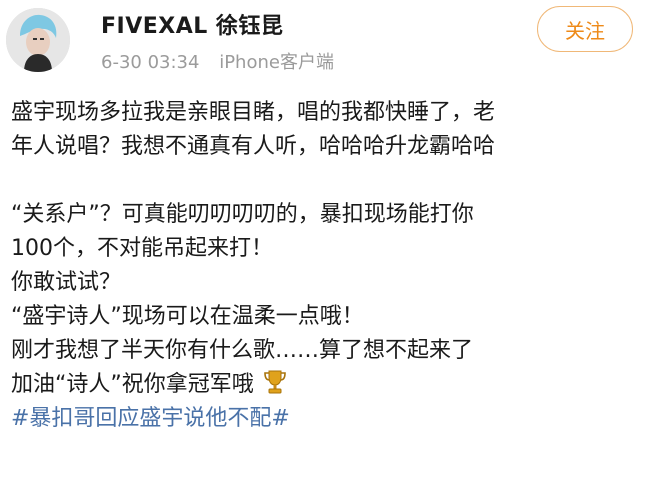  Describe the element at coordinates (275, 385) in the screenshot. I see `trophy-icon` at that location.